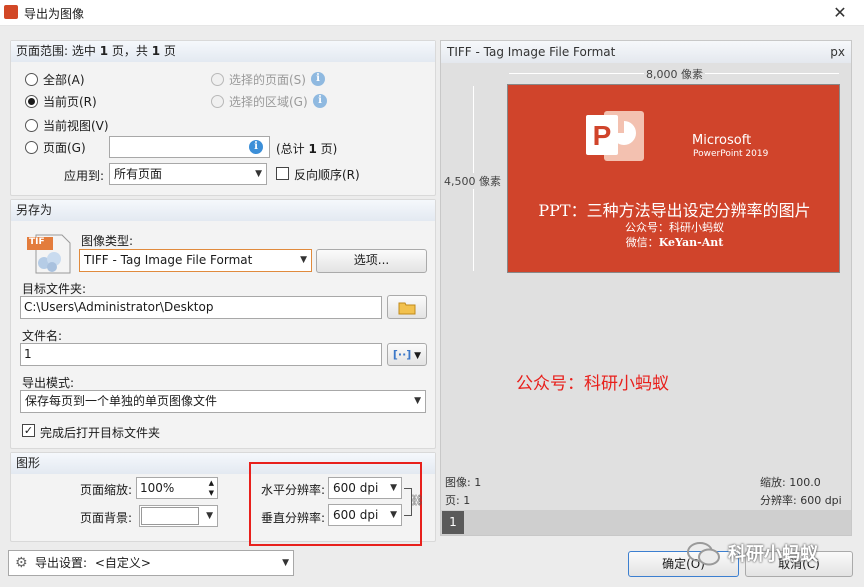  What do you see at coordinates (683, 564) in the screenshot?
I see `ok-button: 确定(O)` at bounding box center [683, 564].